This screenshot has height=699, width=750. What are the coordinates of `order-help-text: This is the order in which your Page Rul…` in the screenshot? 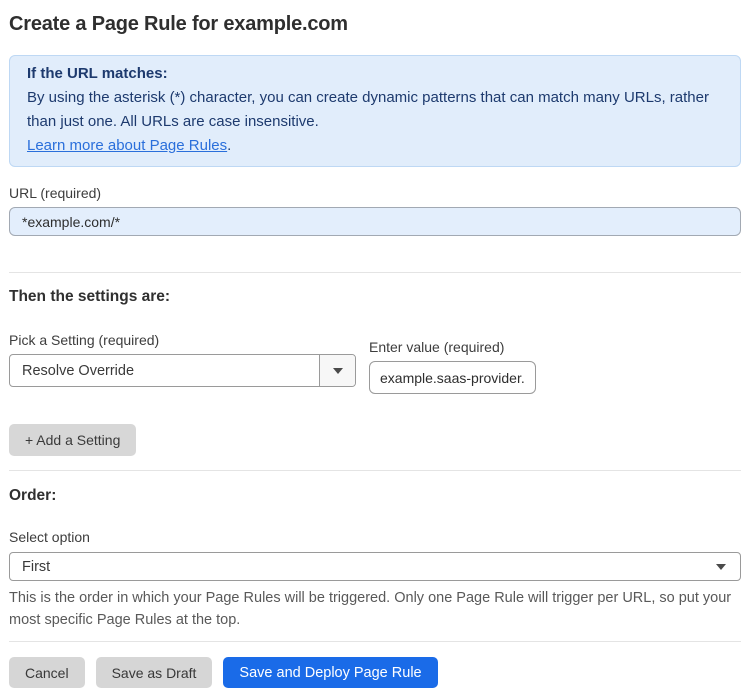 It's located at (370, 609).